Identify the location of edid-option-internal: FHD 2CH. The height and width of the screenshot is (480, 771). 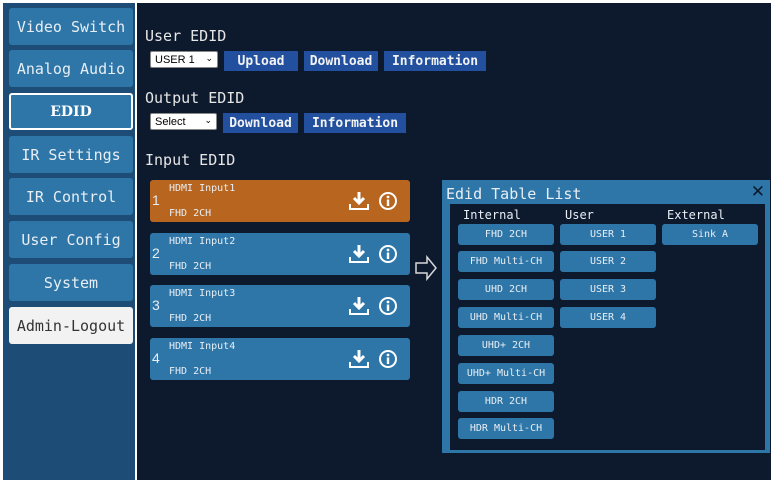
(506, 234).